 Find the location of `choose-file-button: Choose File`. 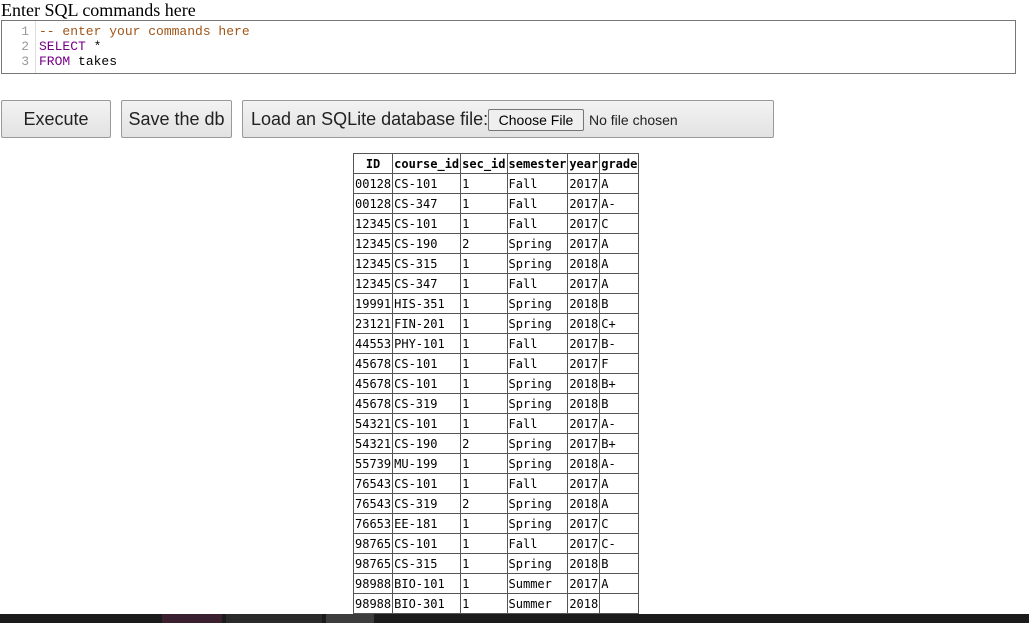

choose-file-button: Choose File is located at coordinates (536, 120).